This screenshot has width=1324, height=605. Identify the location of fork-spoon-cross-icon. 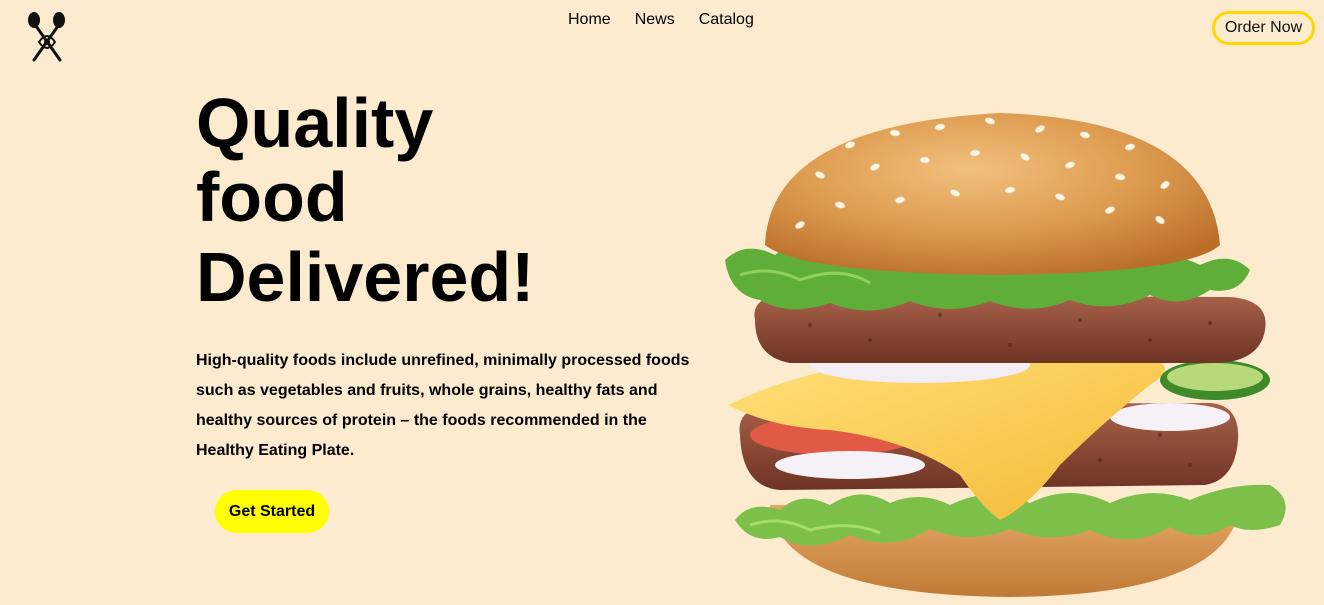
(46, 37).